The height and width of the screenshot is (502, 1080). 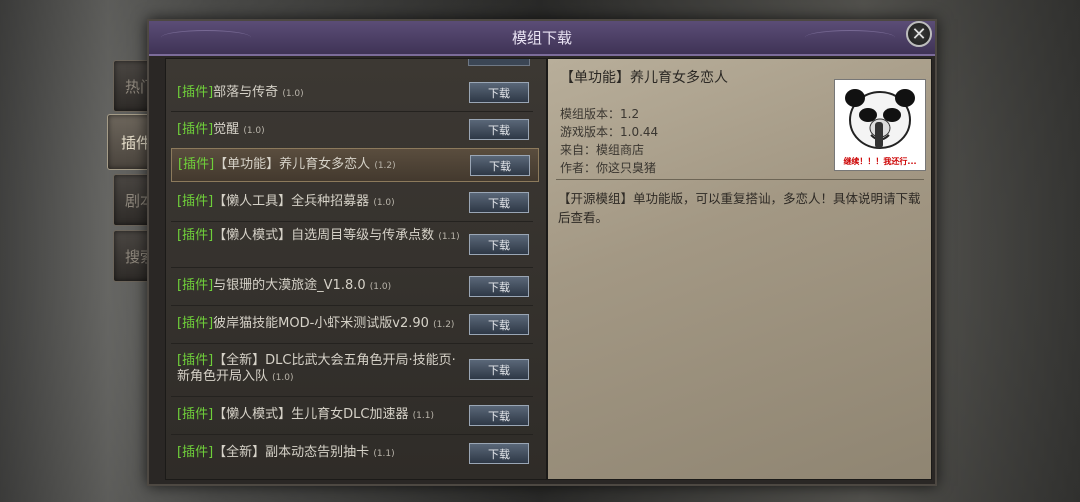 I want to click on mod-title: [插件]【懒人模式】生儿育女DLC加速器 (1.1), so click(x=319, y=415).